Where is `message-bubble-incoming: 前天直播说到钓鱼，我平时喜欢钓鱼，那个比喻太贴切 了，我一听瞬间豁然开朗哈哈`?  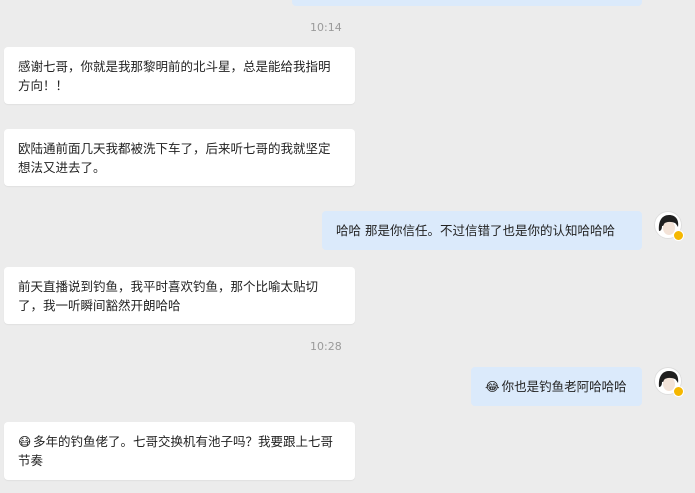
message-bubble-incoming: 前天直播说到钓鱼，我平时喜欢钓鱼，那个比喻太贴切 了，我一听瞬间豁然开朗哈哈 is located at coordinates (179, 295).